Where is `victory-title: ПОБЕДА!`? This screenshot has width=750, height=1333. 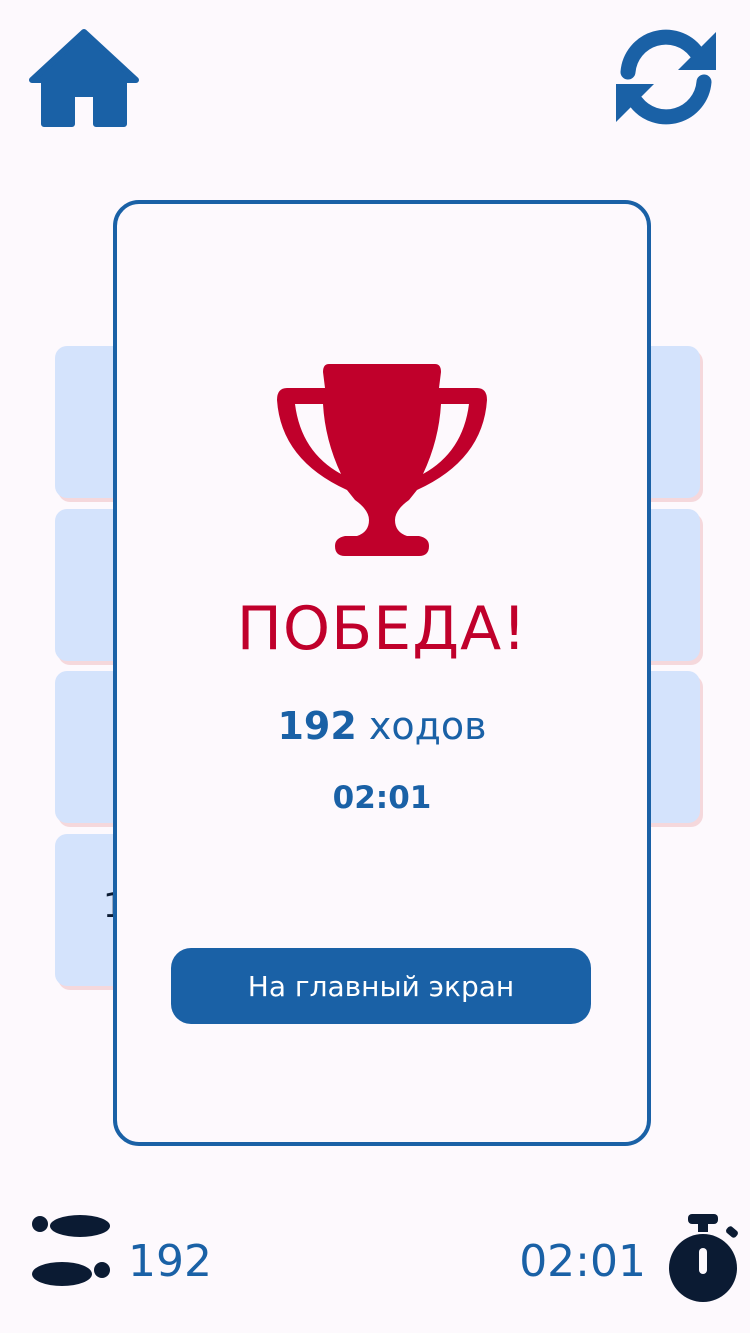
victory-title: ПОБЕДА! is located at coordinates (382, 629).